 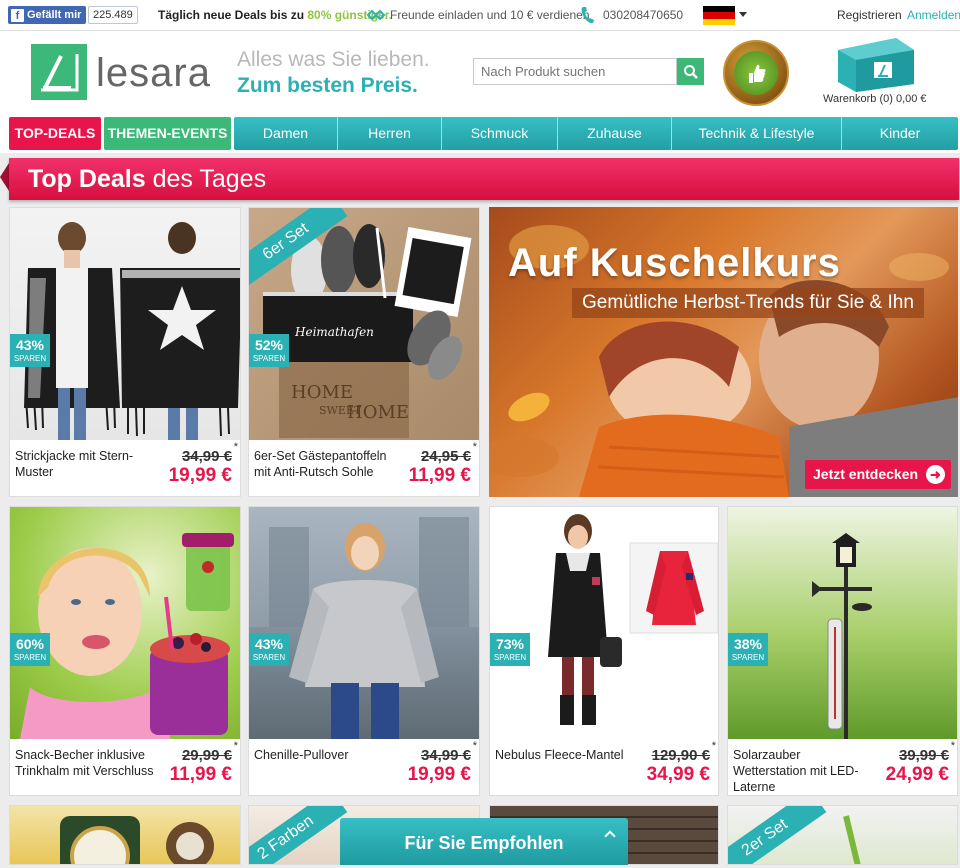 I want to click on search-input, so click(x=575, y=71).